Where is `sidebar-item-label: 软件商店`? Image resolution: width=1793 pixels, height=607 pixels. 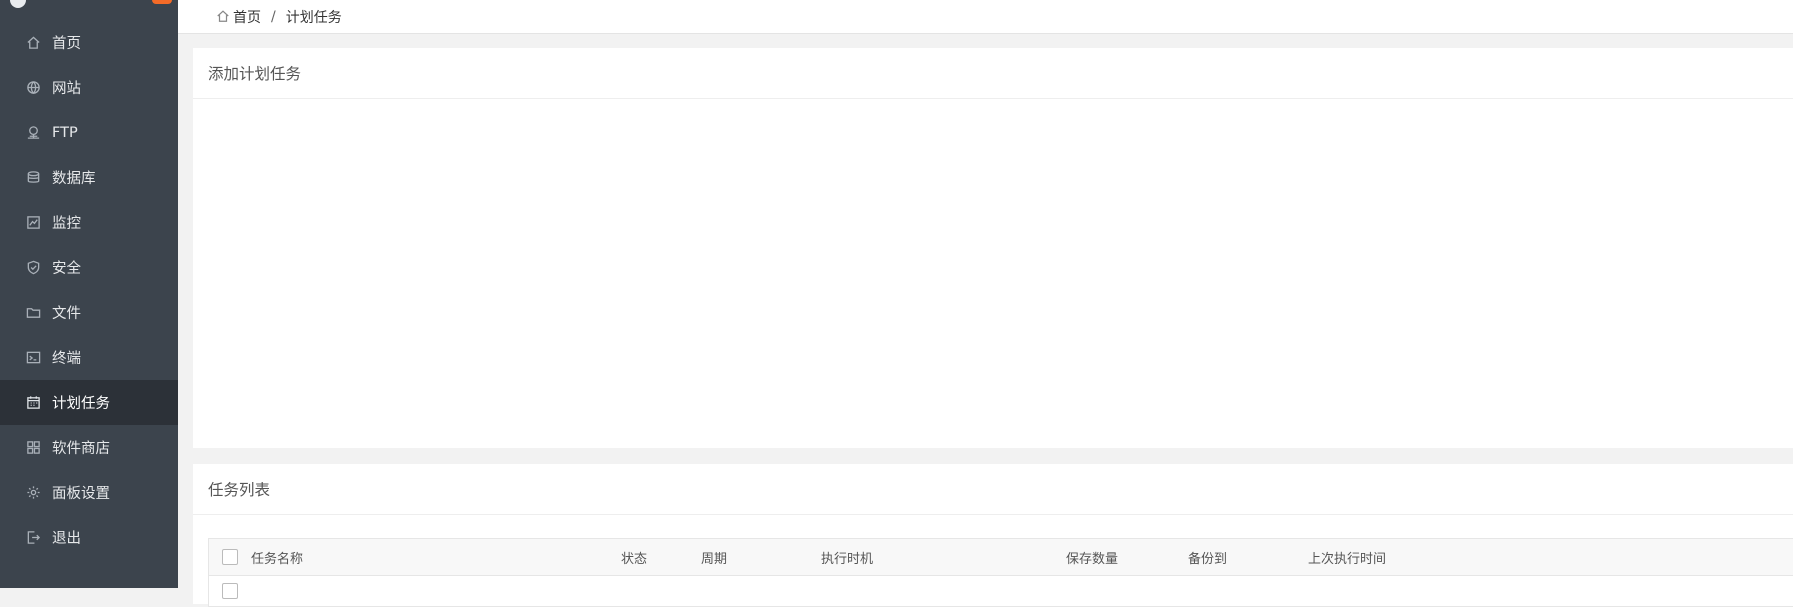 sidebar-item-label: 软件商店 is located at coordinates (81, 449).